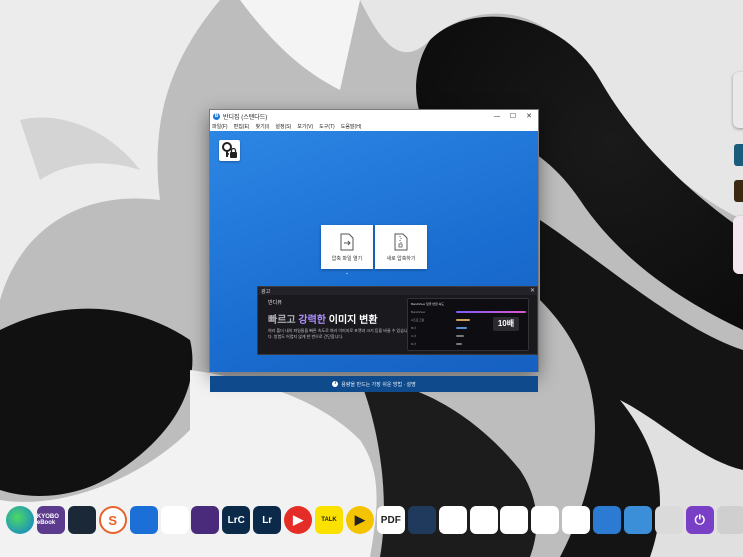  What do you see at coordinates (401, 259) in the screenshot?
I see `new-archive-label: 새로 압축하기` at bounding box center [401, 259].